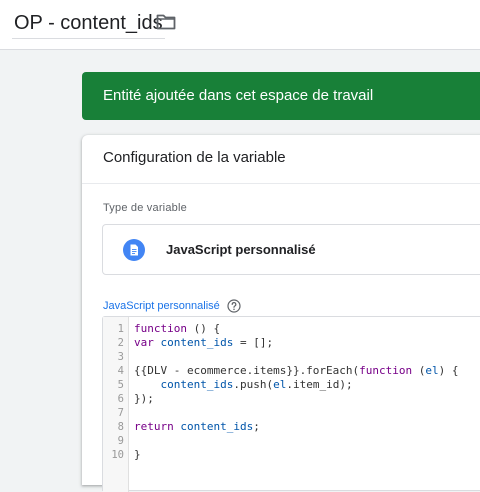 Image resolution: width=480 pixels, height=492 pixels. What do you see at coordinates (120, 399) in the screenshot?
I see `line-number: 6` at bounding box center [120, 399].